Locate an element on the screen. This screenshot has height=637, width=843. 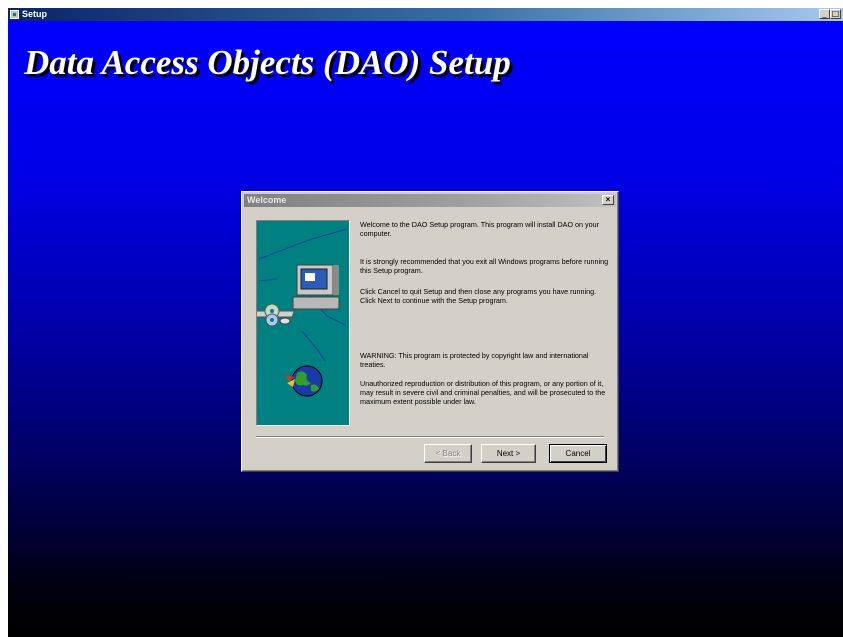
dialog-title: Welcome is located at coordinates (267, 200).